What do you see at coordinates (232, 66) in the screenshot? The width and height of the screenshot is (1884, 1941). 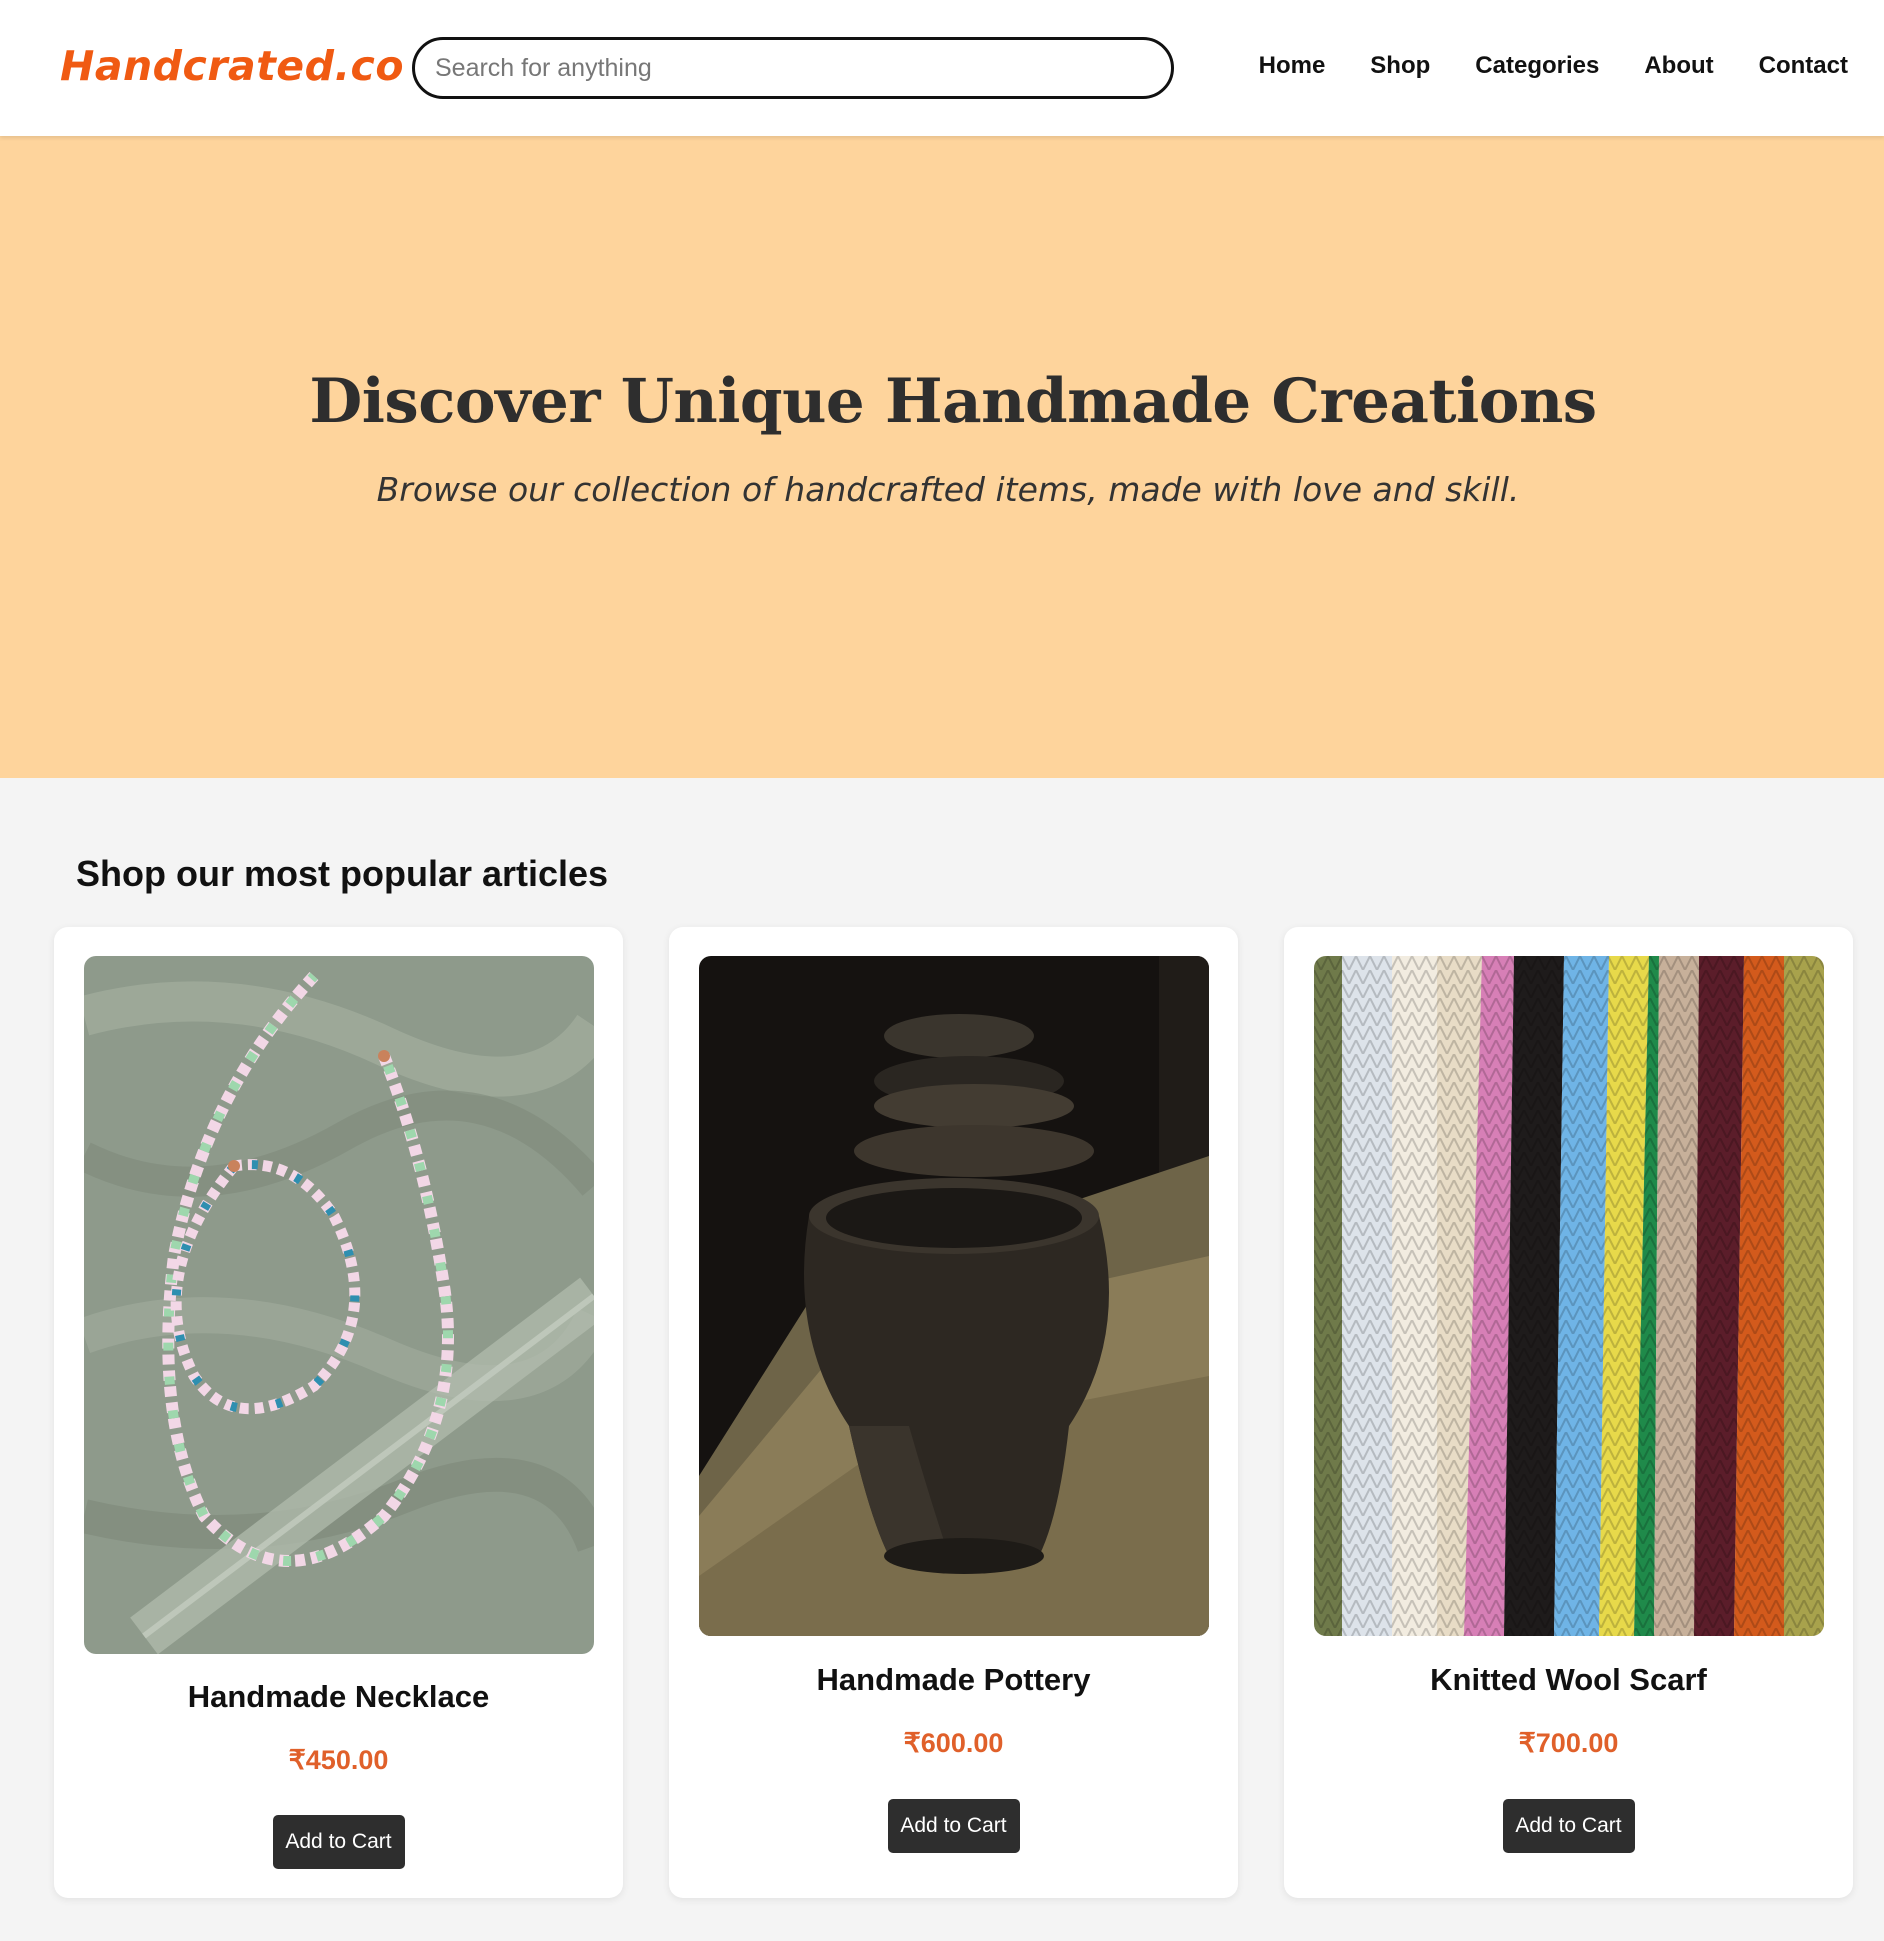 I see `brand-logo: Handcrated.co` at bounding box center [232, 66].